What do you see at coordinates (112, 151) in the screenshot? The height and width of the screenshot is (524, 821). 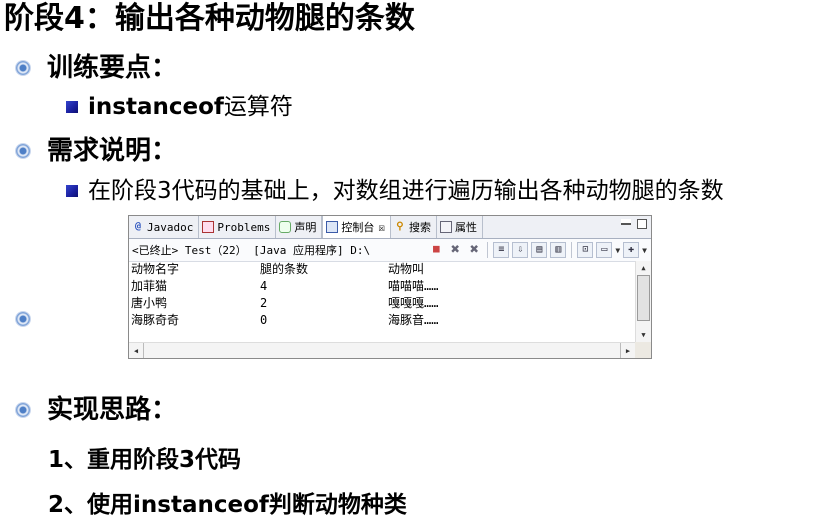 I see `section-heading: 需求说明：` at bounding box center [112, 151].